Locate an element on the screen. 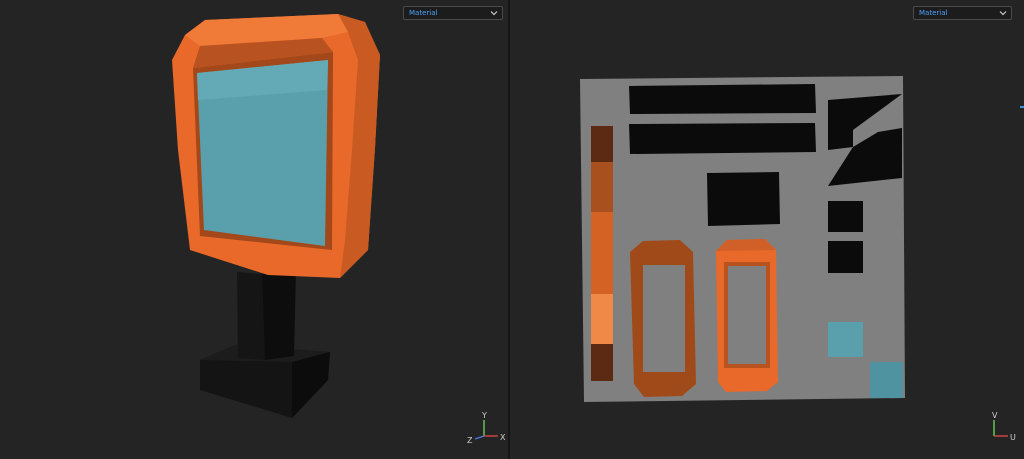 The width and height of the screenshot is (1024, 459). z-axis-label: Z is located at coordinates (470, 440).